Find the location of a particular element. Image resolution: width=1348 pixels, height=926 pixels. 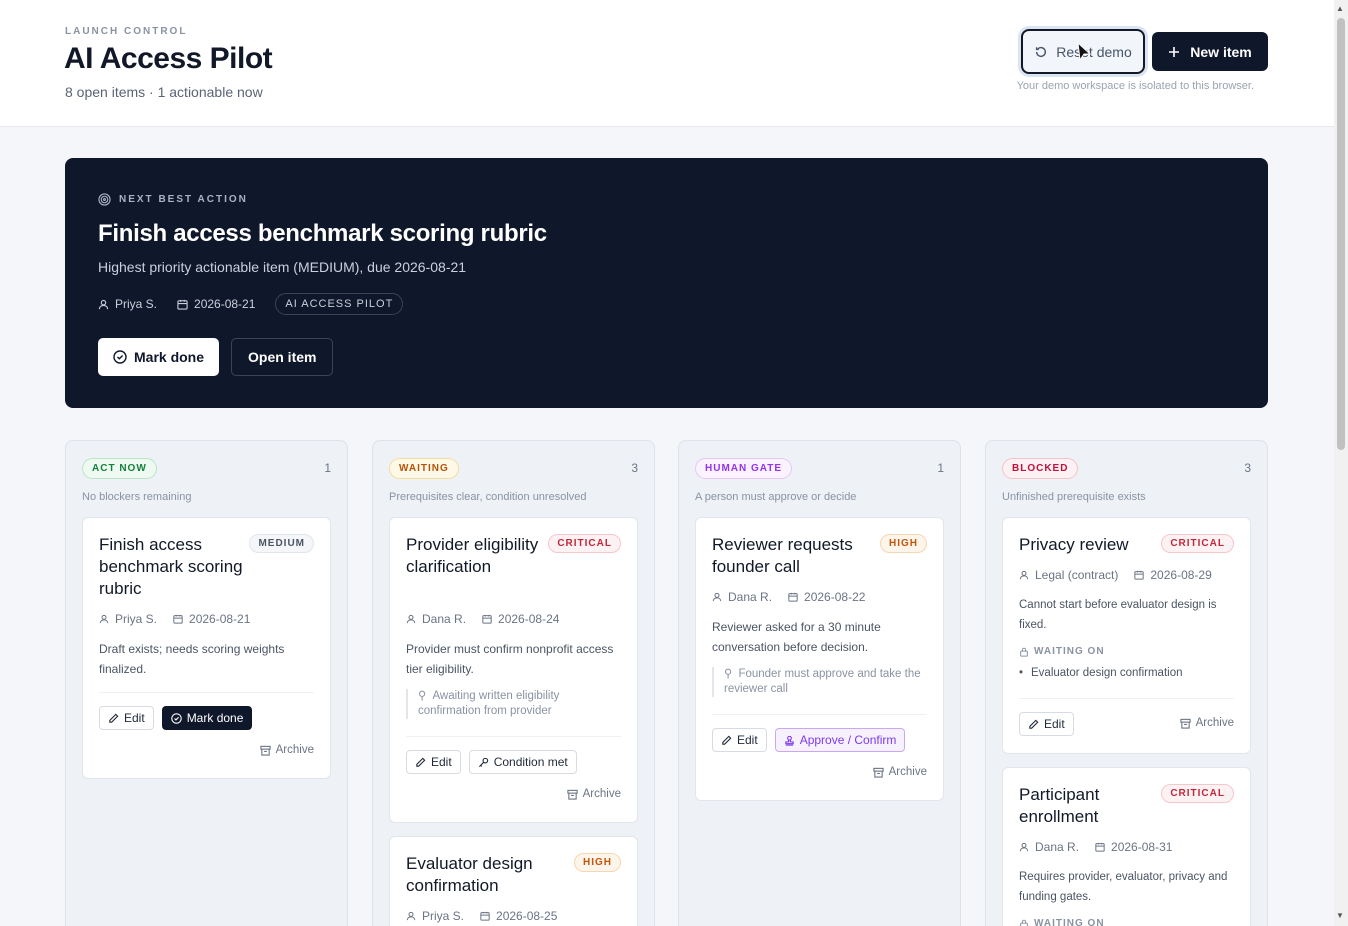

card-due: 2026-08-24 is located at coordinates (520, 619).